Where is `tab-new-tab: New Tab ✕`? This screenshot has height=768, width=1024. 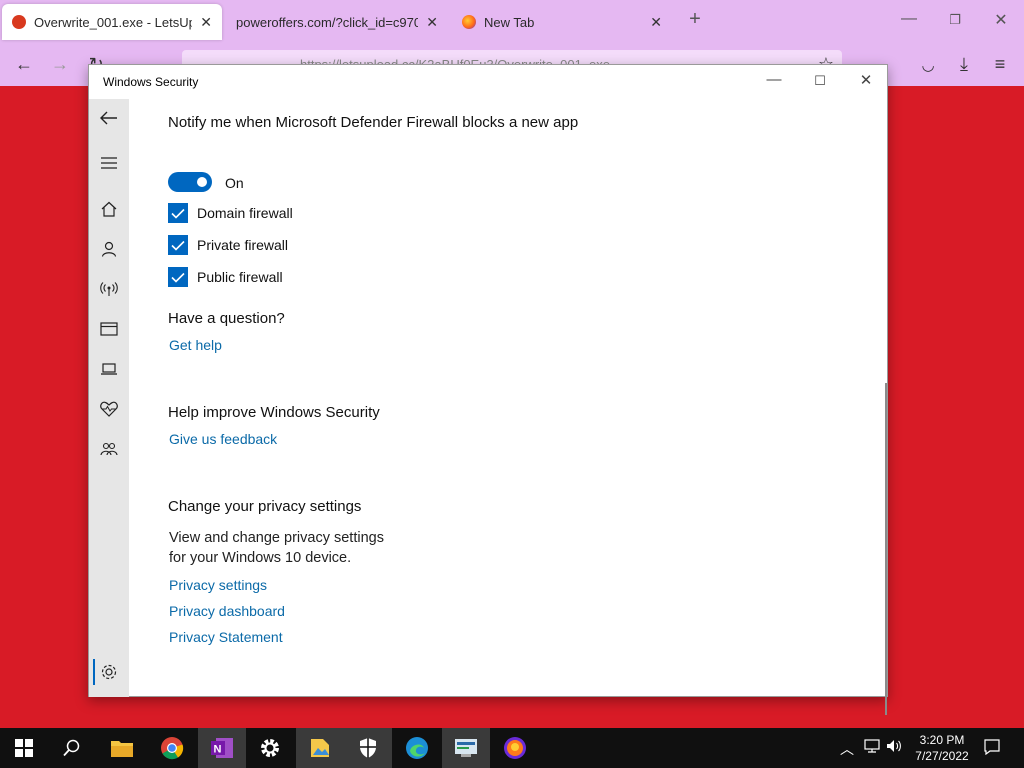
tab-new-tab: New Tab ✕ is located at coordinates (562, 22).